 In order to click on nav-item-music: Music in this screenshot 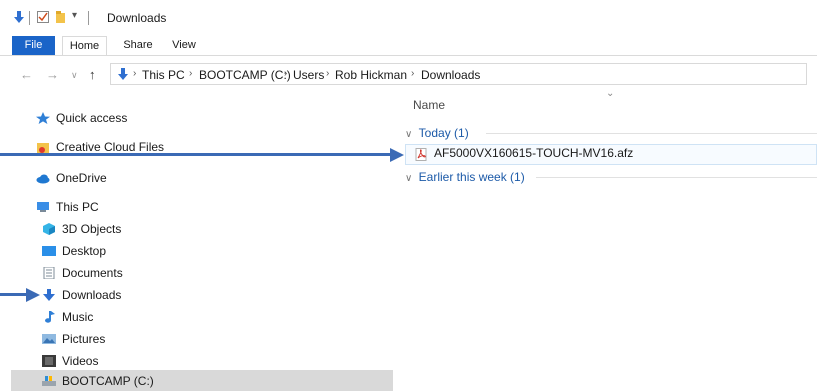, I will do `click(67, 317)`.